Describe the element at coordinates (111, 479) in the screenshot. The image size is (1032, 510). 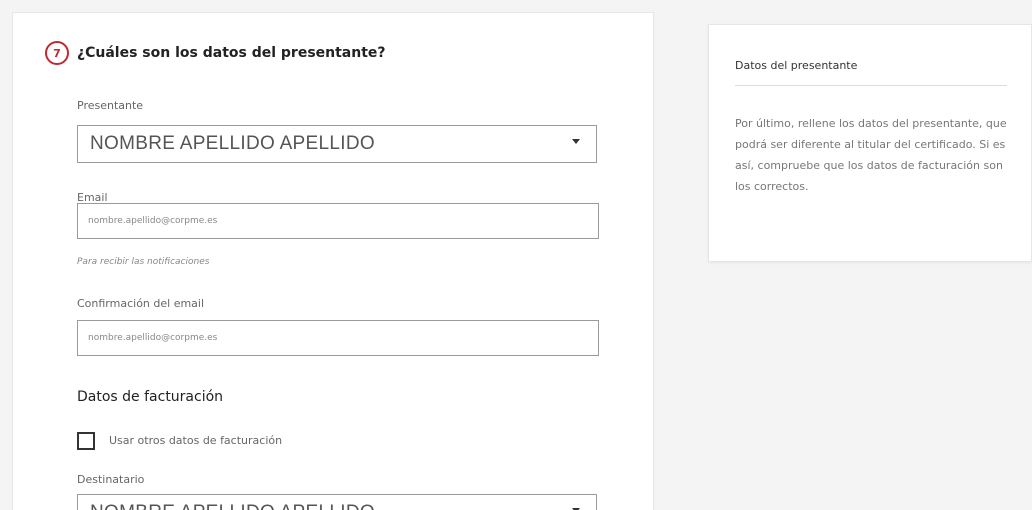
I see `destinatario-label: Destinatario` at that location.